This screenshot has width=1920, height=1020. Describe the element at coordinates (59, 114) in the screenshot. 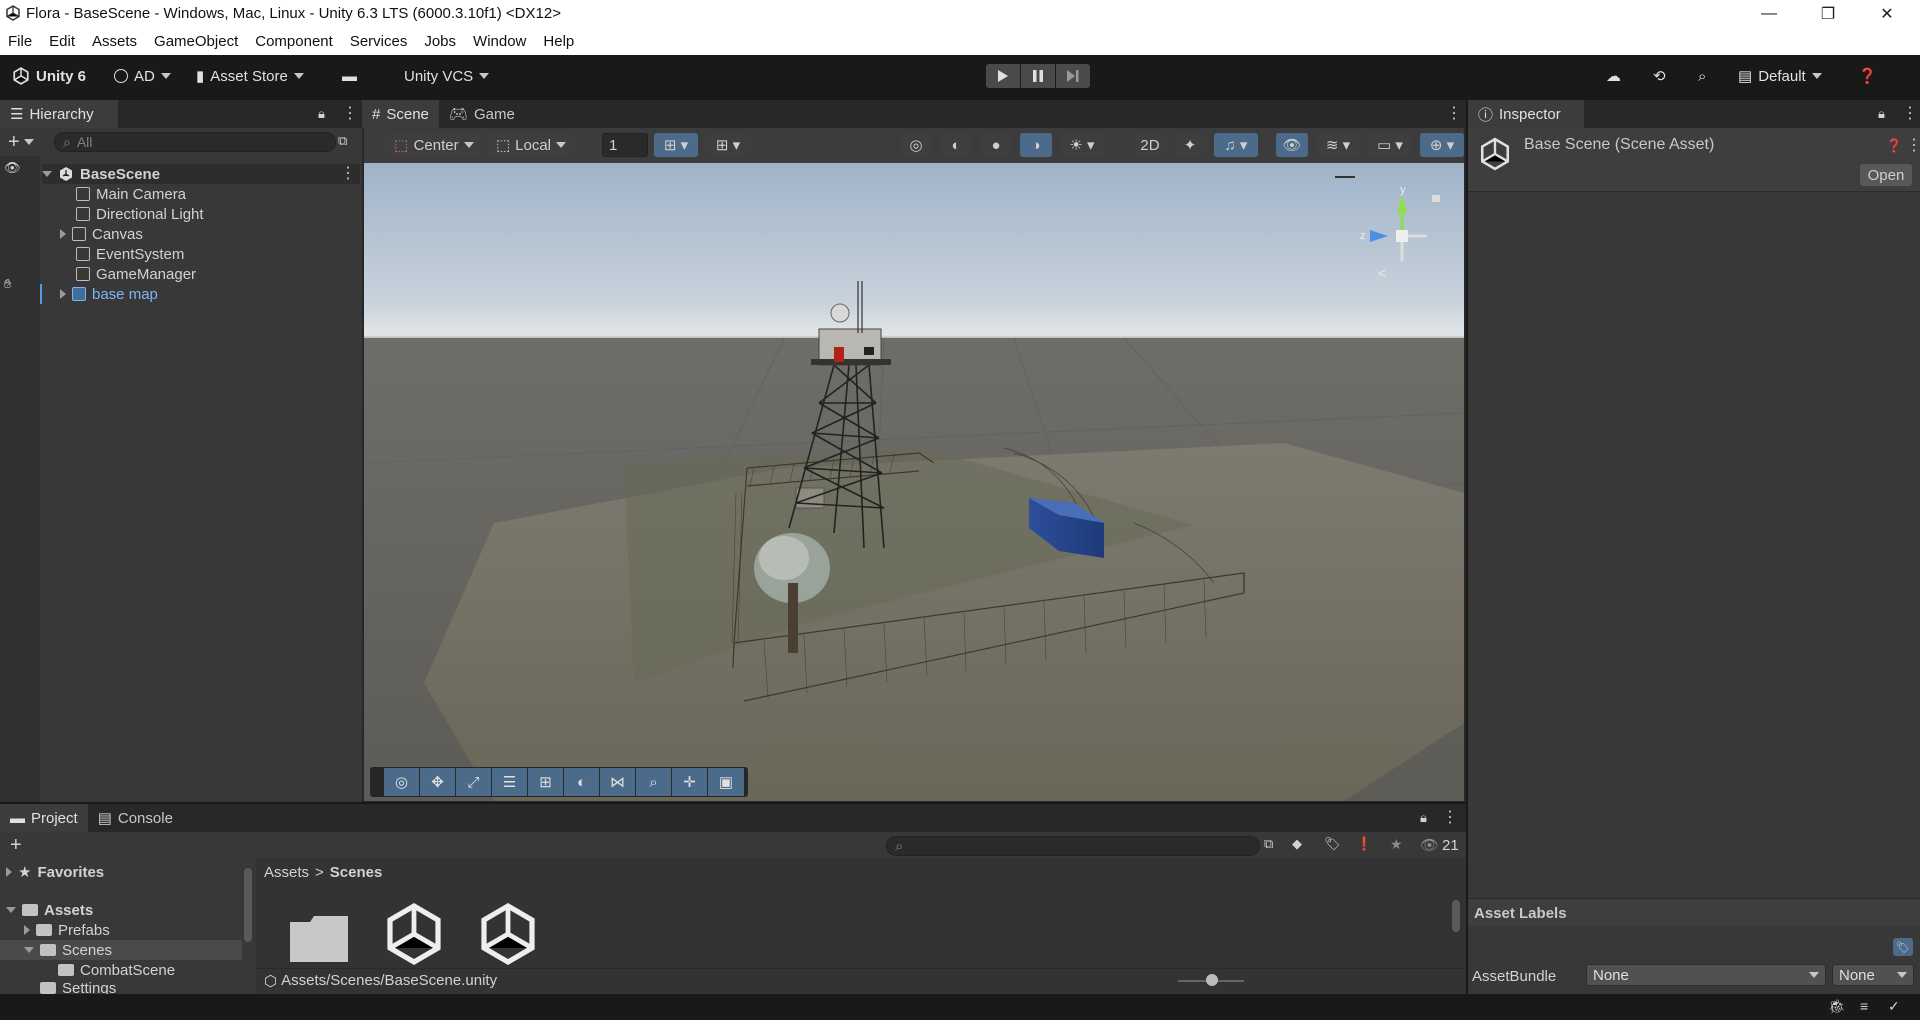

I see `tab-hierarchy: ☰ Hierarchy` at that location.